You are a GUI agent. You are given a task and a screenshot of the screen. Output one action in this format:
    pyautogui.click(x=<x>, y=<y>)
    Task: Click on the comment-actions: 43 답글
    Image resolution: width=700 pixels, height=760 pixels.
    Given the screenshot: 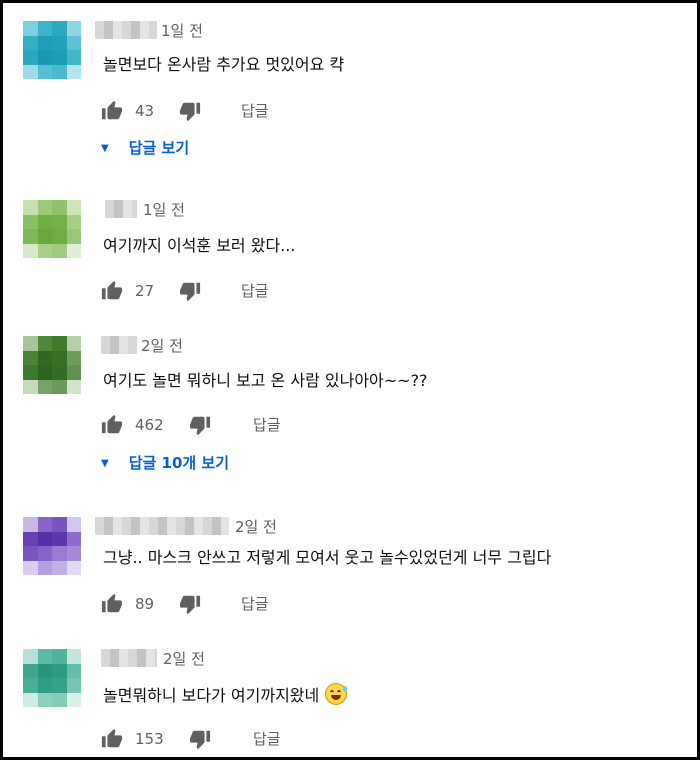 What is the action you would take?
    pyautogui.click(x=251, y=112)
    